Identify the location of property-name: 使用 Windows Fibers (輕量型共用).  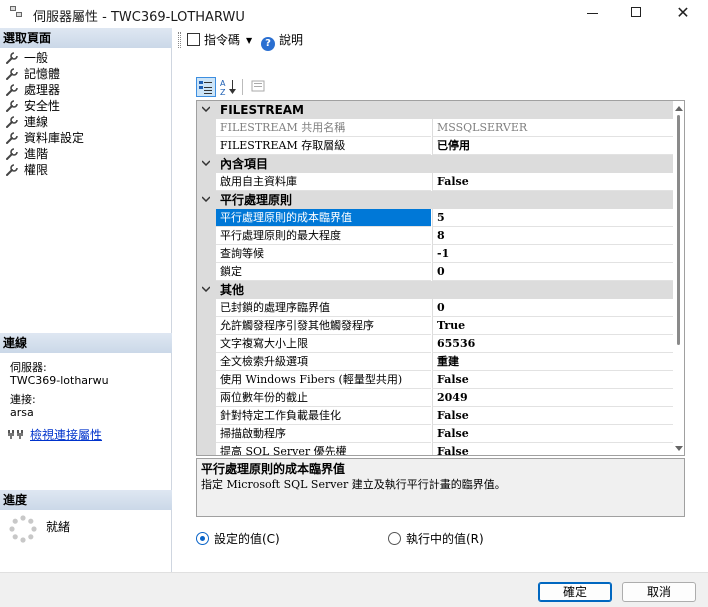
(323, 380).